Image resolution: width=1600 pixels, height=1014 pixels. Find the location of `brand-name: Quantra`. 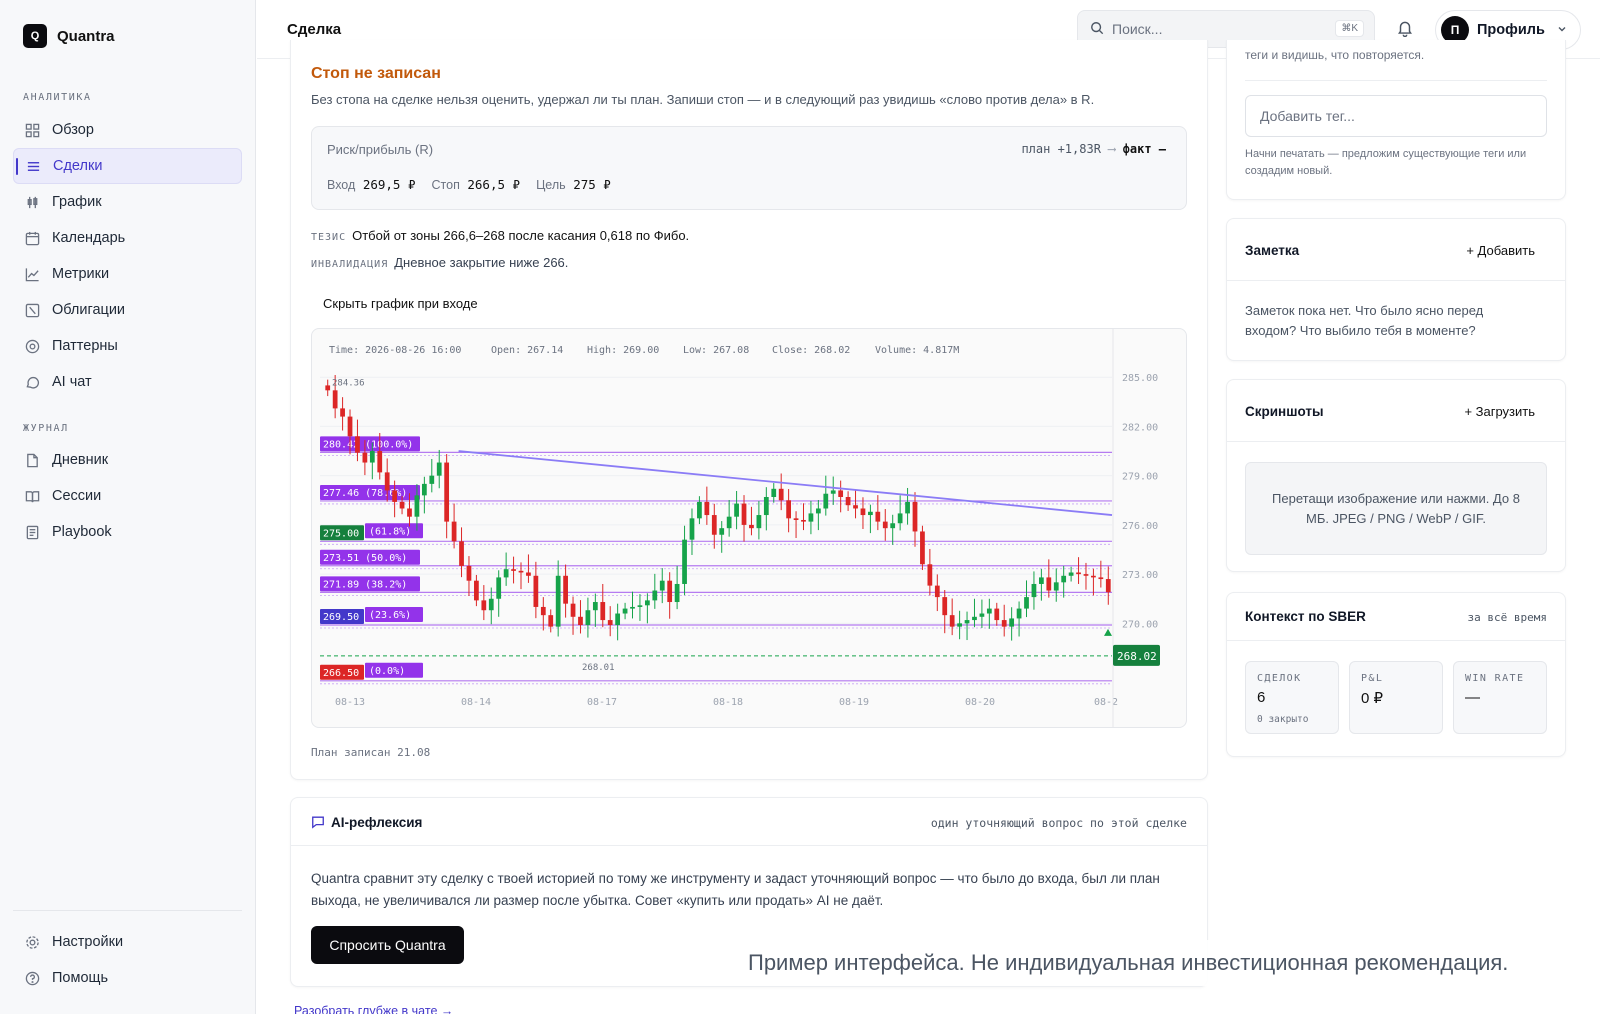

brand-name: Quantra is located at coordinates (86, 36).